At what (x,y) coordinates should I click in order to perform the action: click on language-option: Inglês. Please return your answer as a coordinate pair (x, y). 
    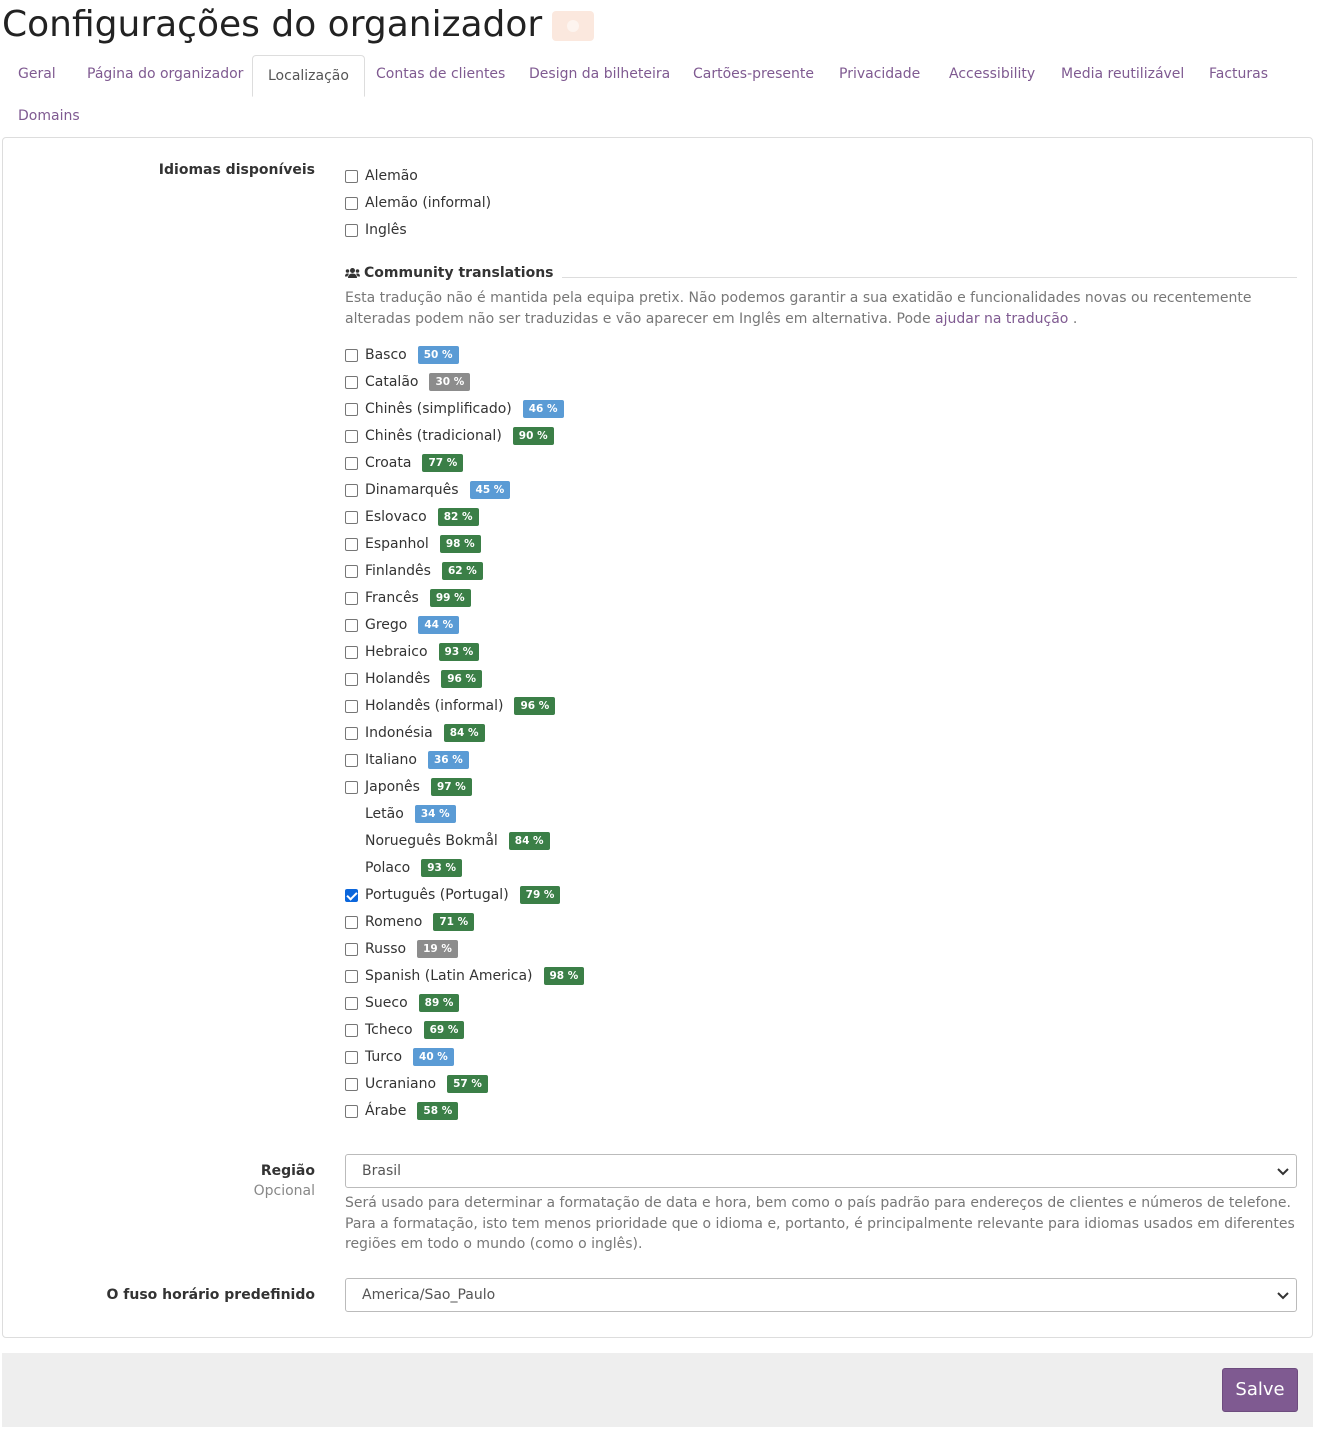
    Looking at the image, I should click on (376, 230).